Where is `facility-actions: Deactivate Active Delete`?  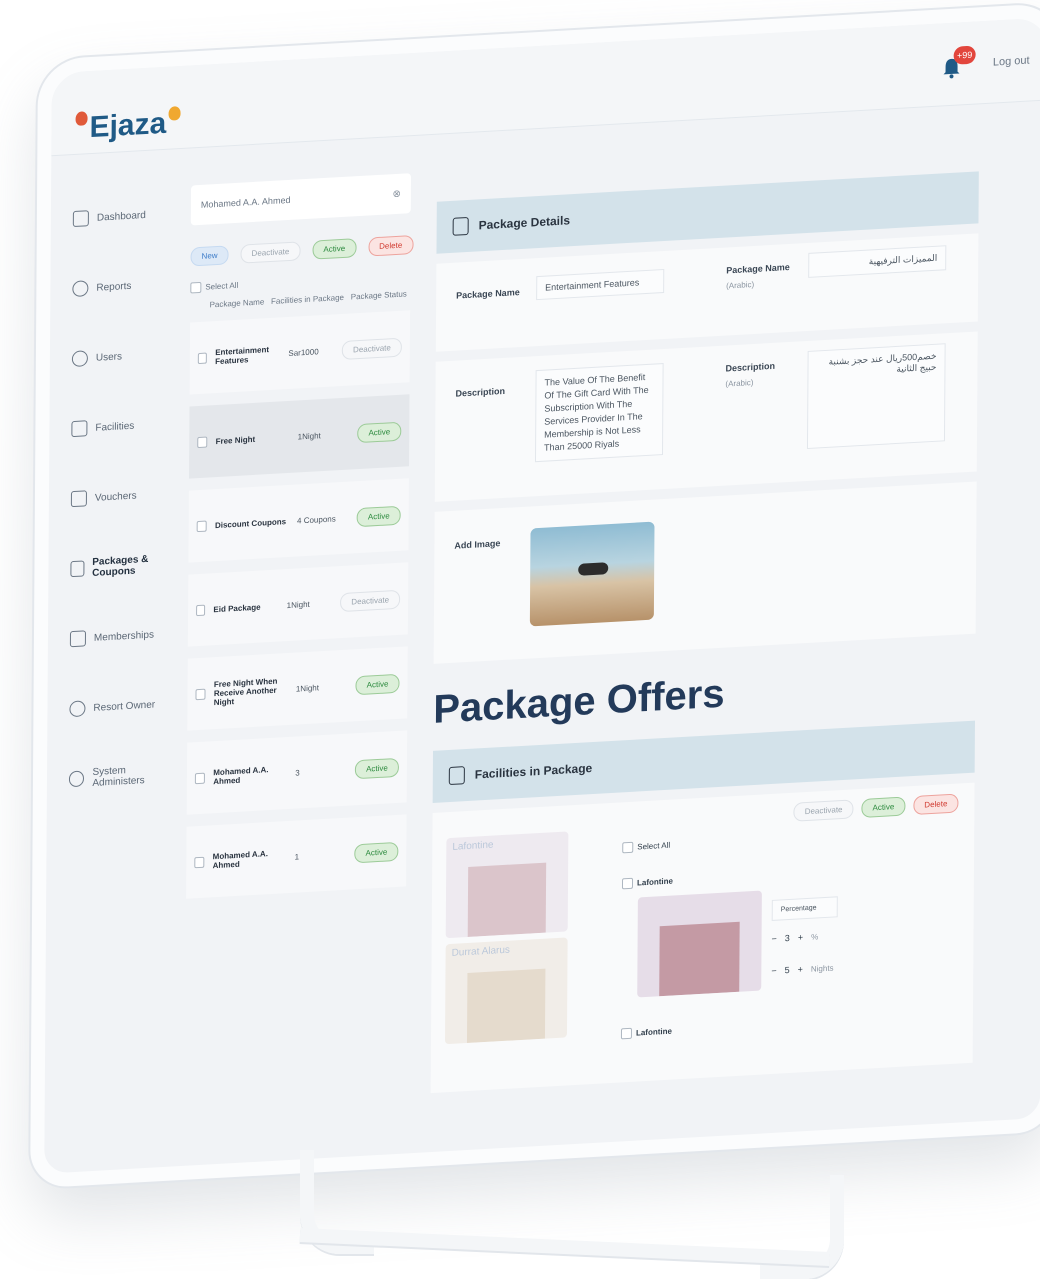
facility-actions: Deactivate Active Delete is located at coordinates (876, 807).